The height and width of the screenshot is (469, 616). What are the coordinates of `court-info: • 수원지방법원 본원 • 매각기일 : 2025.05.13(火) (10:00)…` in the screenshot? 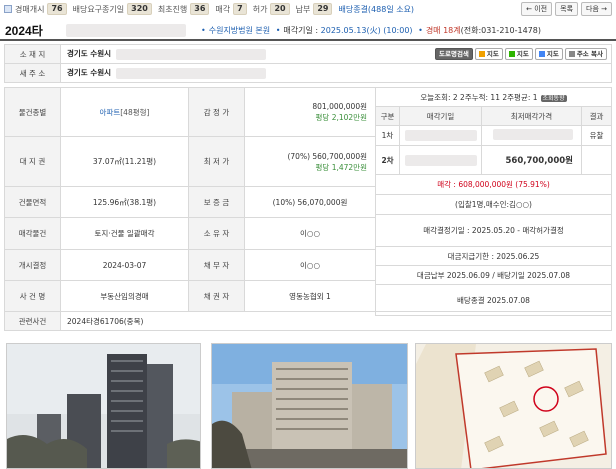 It's located at (371, 30).